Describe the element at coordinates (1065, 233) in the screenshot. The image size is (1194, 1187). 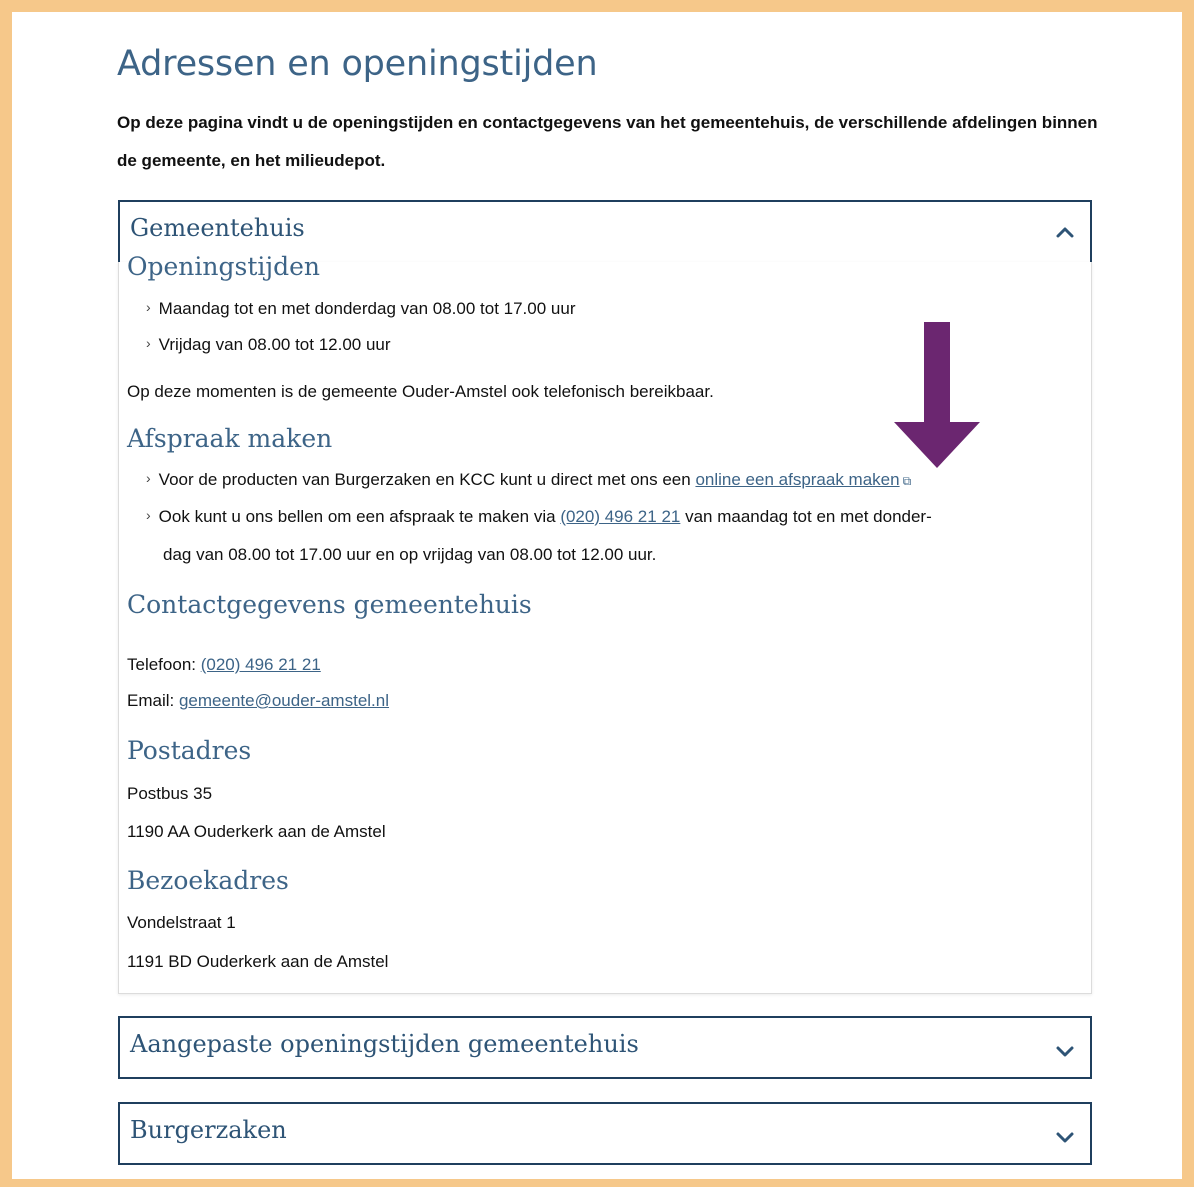
I see `chevron-up-icon` at that location.